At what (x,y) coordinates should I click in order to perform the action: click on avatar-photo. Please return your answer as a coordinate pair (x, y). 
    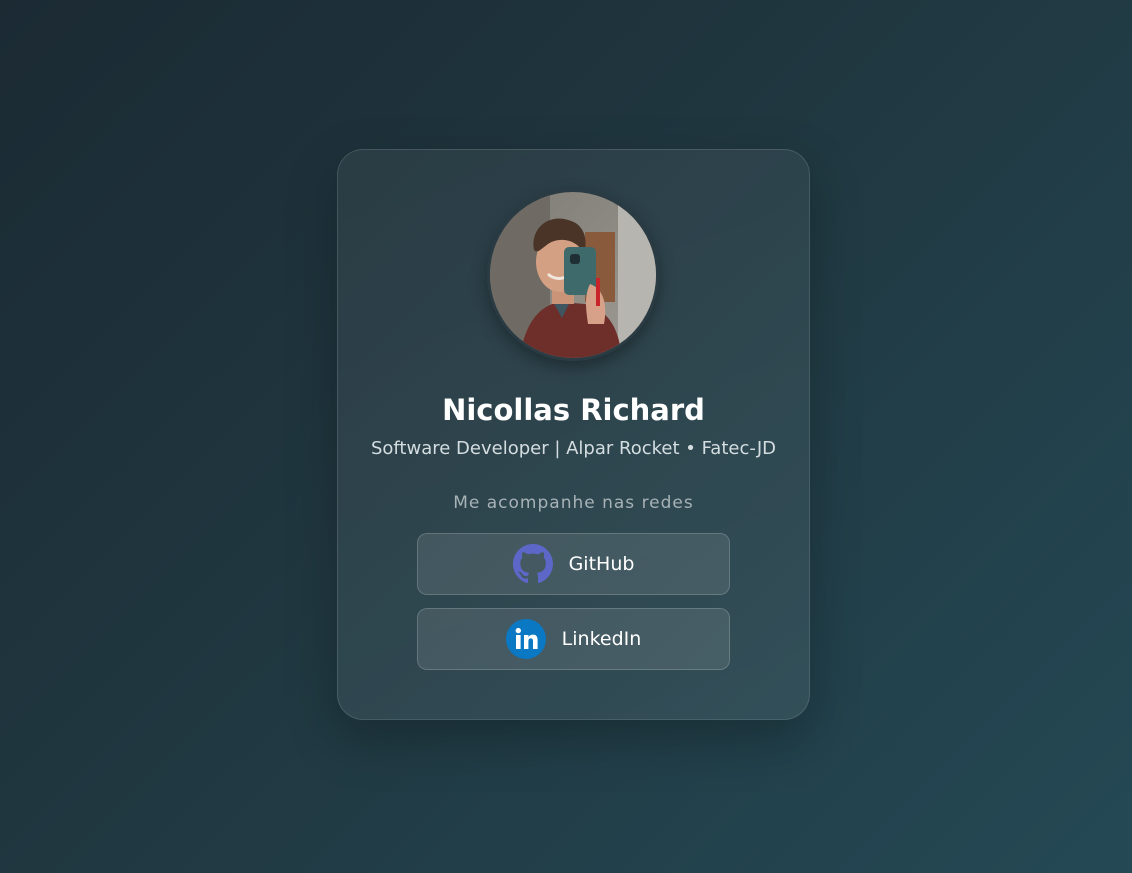
    Looking at the image, I should click on (573, 275).